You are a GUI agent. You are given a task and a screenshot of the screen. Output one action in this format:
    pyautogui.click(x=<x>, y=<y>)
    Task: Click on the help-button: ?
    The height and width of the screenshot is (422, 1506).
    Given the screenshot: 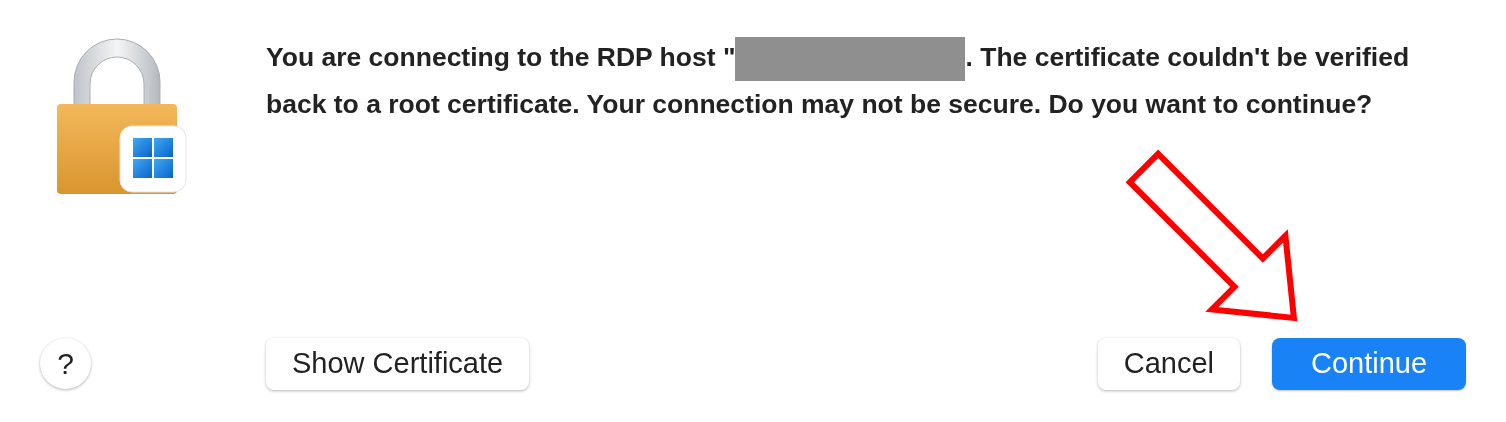 What is the action you would take?
    pyautogui.click(x=65, y=363)
    